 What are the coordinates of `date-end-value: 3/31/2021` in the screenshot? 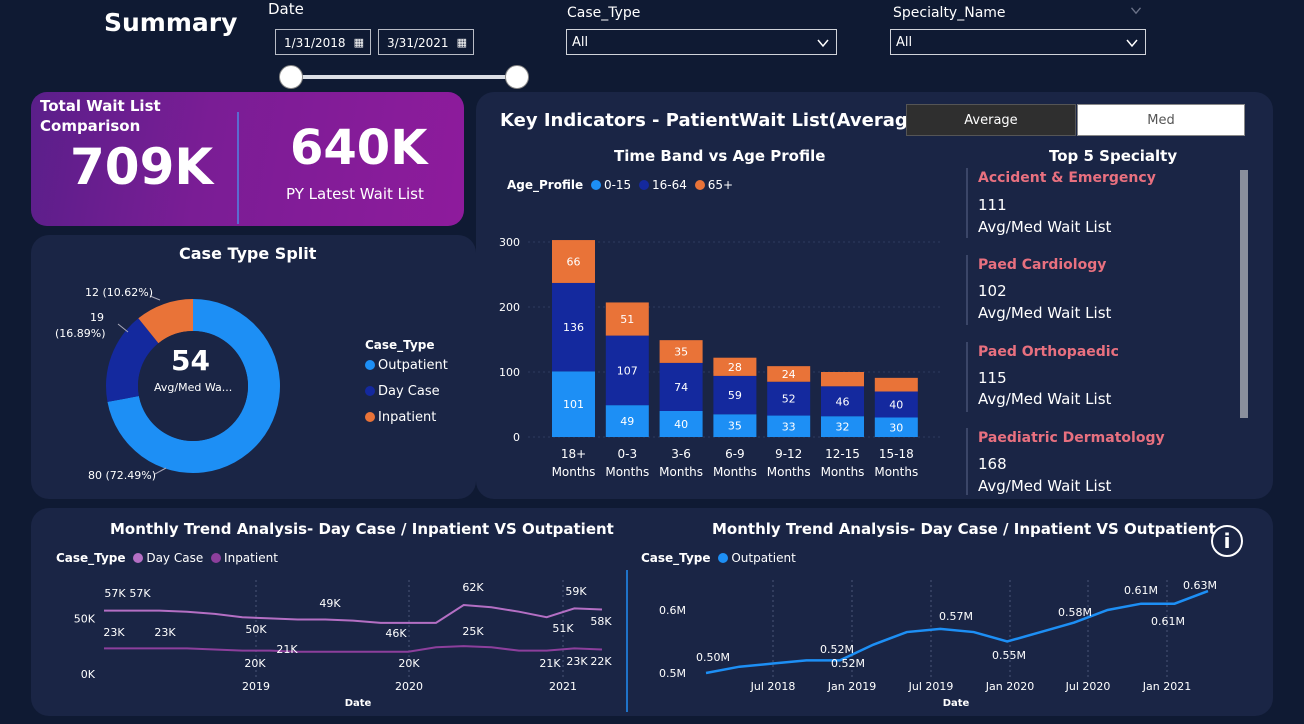 It's located at (418, 43).